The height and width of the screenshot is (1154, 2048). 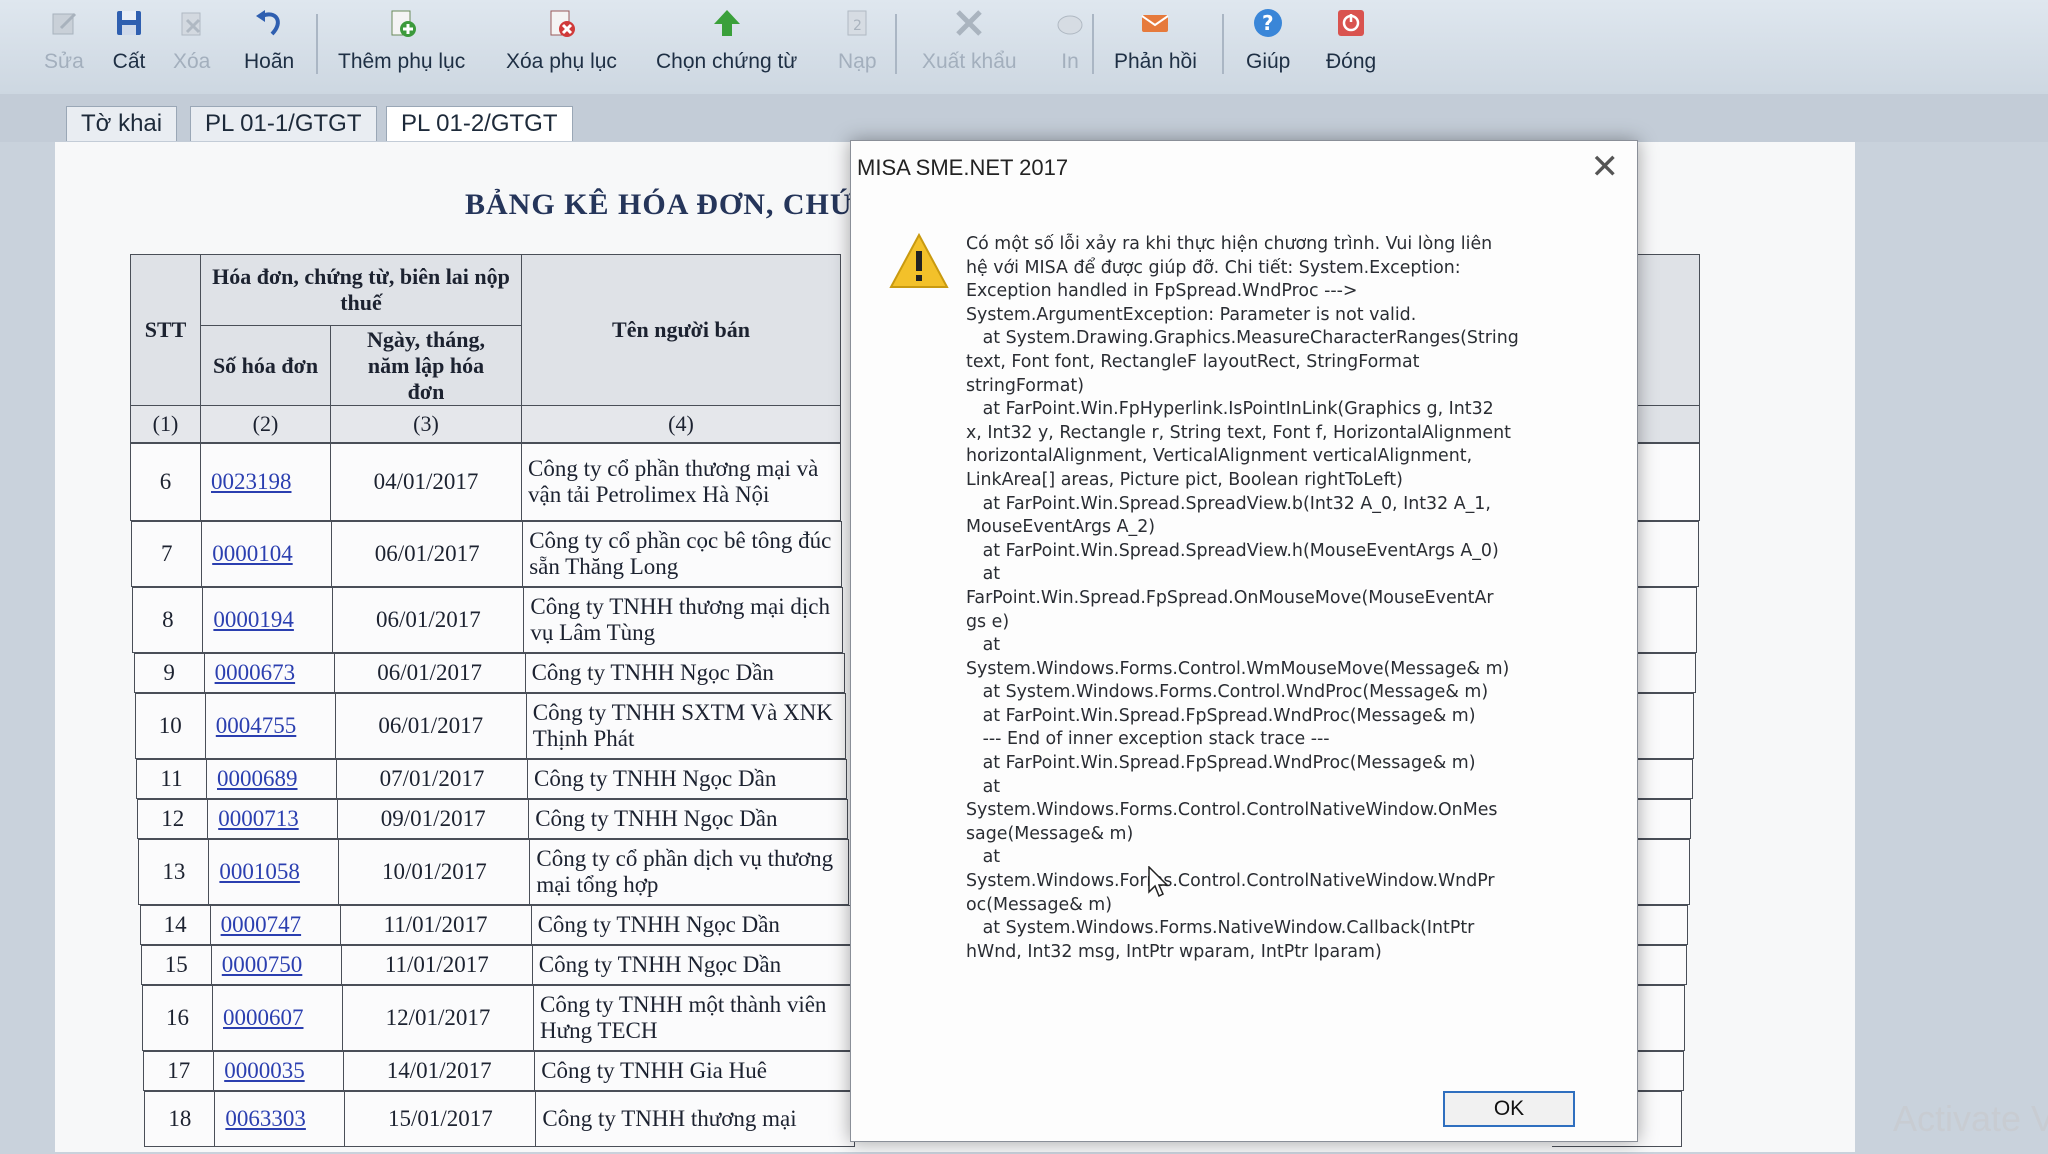 What do you see at coordinates (174, 872) in the screenshot?
I see `cell-stt: 13` at bounding box center [174, 872].